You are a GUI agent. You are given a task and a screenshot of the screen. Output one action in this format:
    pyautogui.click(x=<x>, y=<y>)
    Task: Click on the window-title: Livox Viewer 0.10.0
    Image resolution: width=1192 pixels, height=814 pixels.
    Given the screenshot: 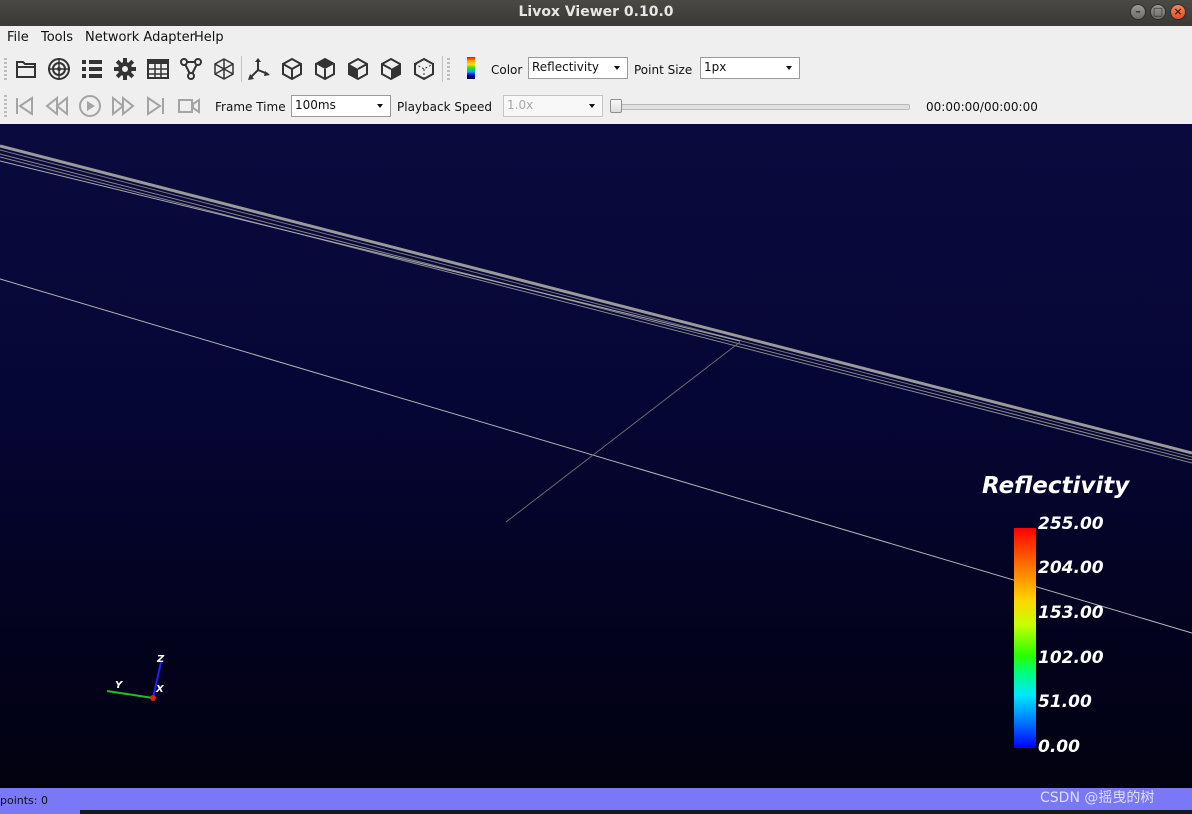 What is the action you would take?
    pyautogui.click(x=596, y=12)
    